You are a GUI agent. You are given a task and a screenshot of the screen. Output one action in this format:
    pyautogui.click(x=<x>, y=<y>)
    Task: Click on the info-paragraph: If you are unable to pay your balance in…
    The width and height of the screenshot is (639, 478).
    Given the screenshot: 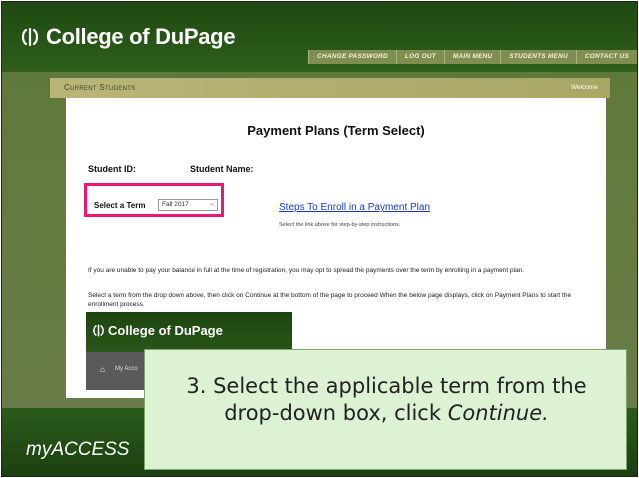 What is the action you would take?
    pyautogui.click(x=306, y=270)
    